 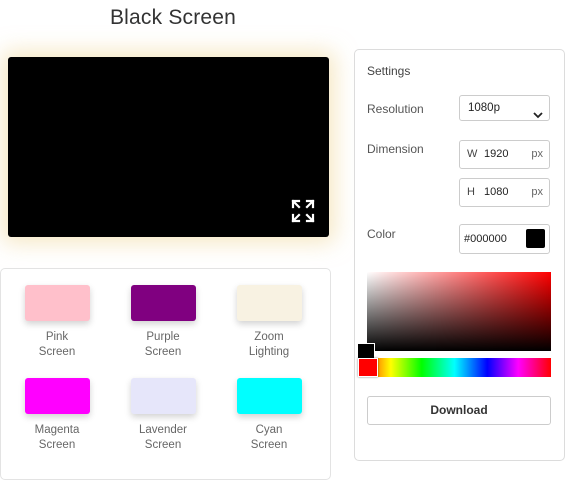 What do you see at coordinates (504, 108) in the screenshot?
I see `resolution-select: 1080p` at bounding box center [504, 108].